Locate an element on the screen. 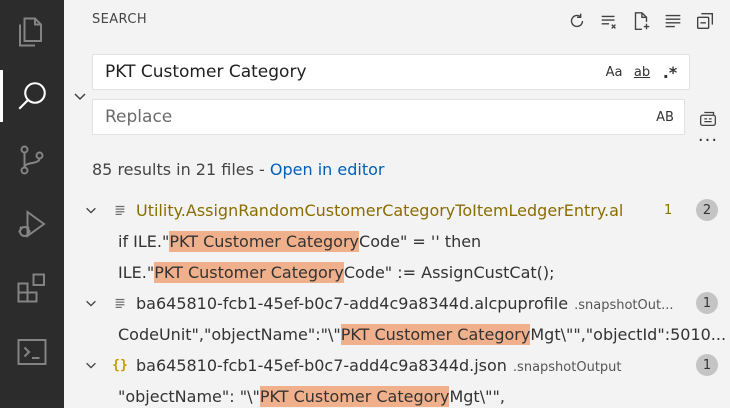 Image resolution: width=730 pixels, height=408 pixels. preserve-case-toggle: AB is located at coordinates (665, 117).